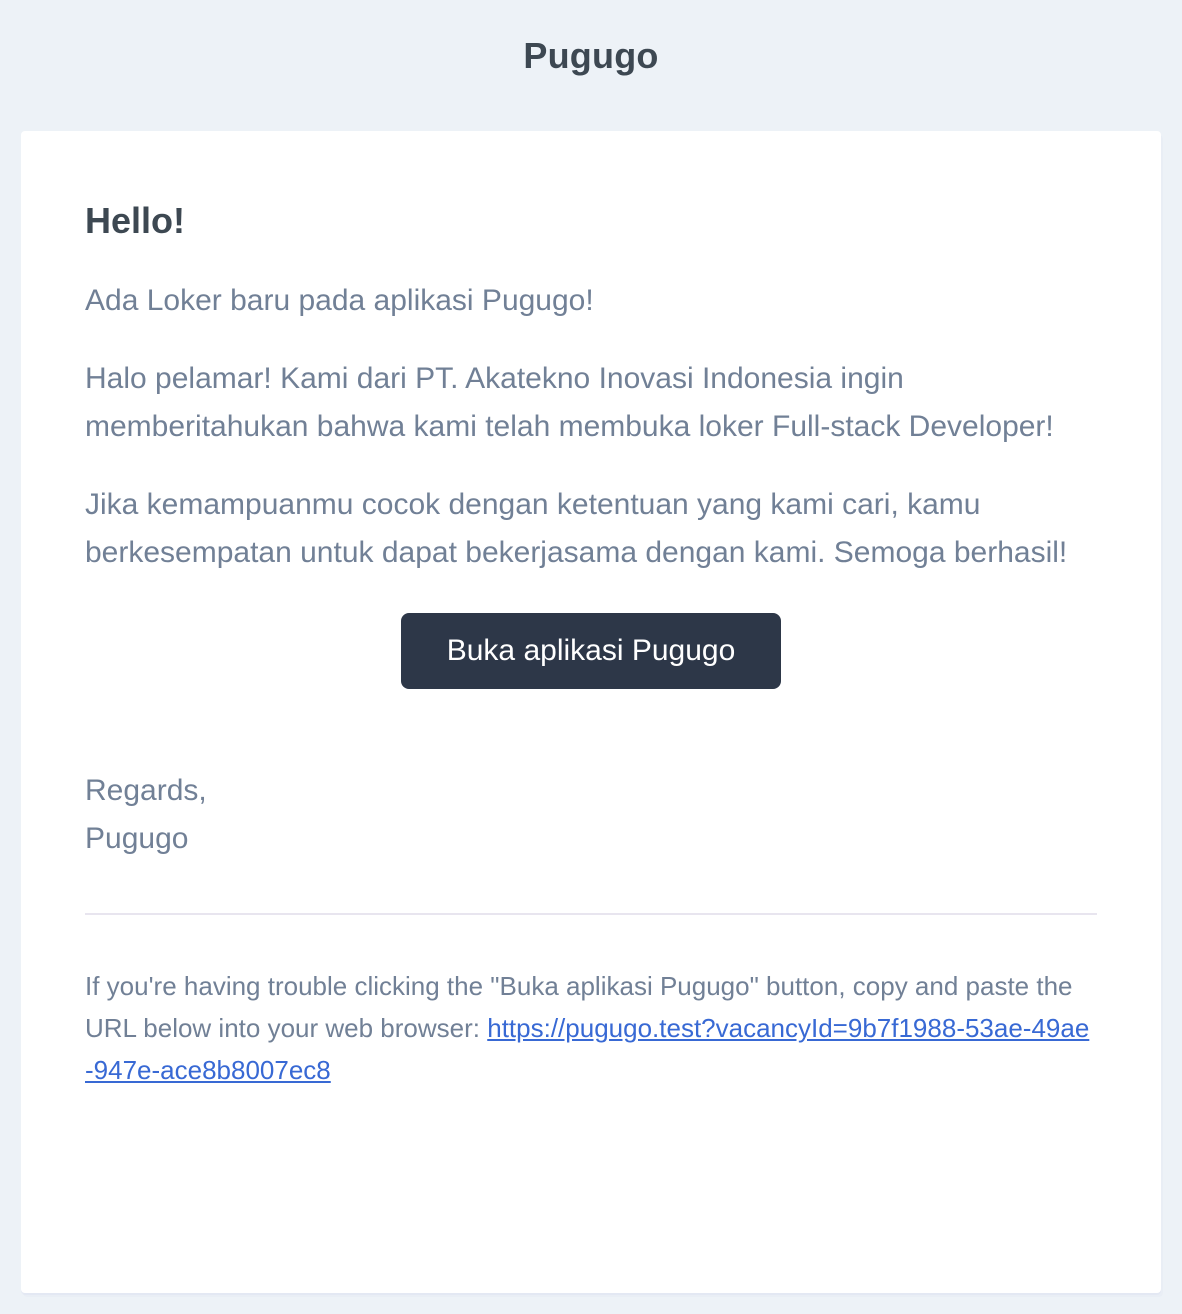  I want to click on subcopy-divider, so click(591, 914).